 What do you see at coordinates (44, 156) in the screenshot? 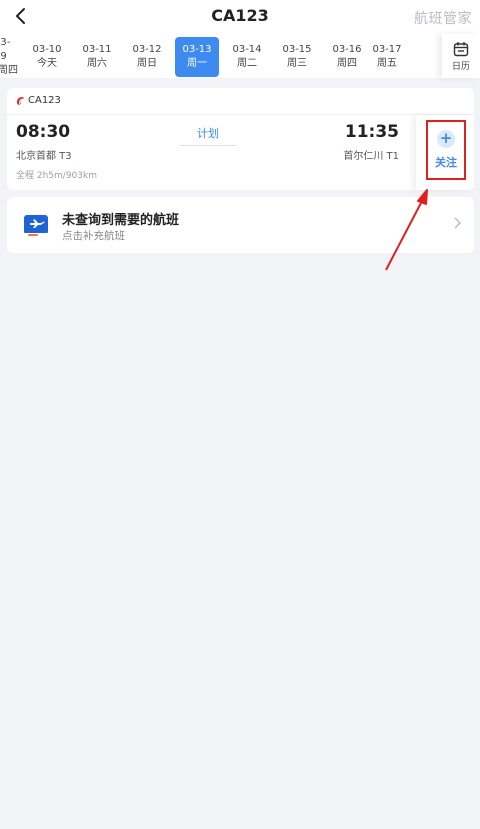
I see `departure-airport: 北京首都 T3` at bounding box center [44, 156].